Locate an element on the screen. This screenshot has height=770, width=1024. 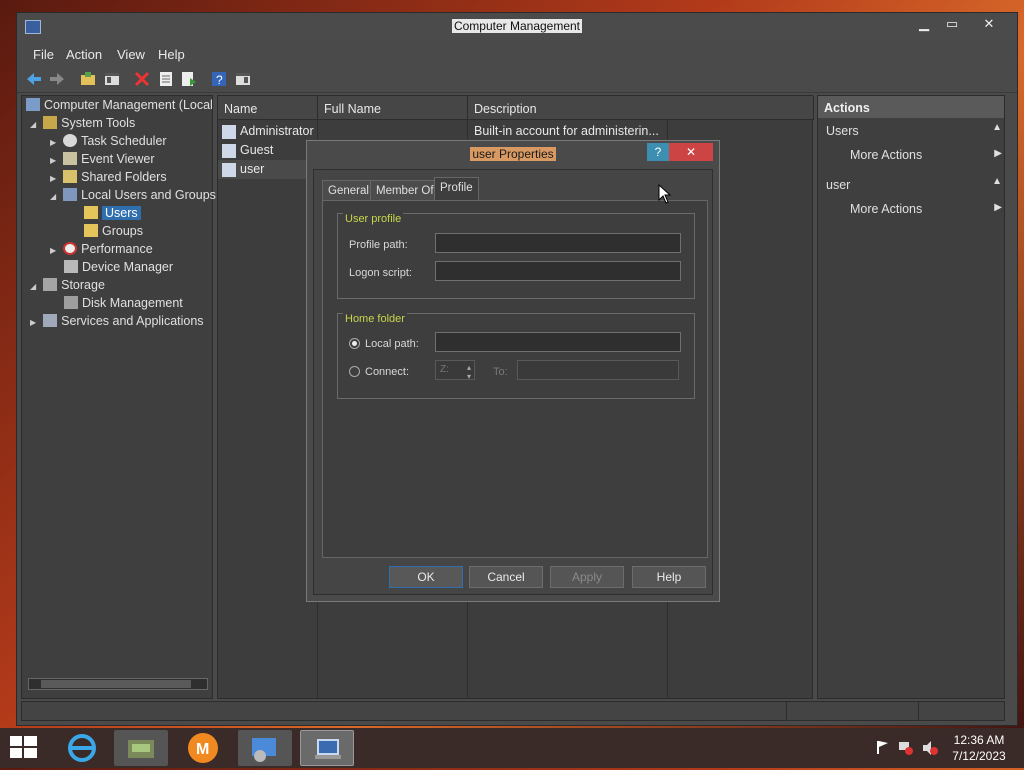
m-app-icon: M is located at coordinates (203, 748).